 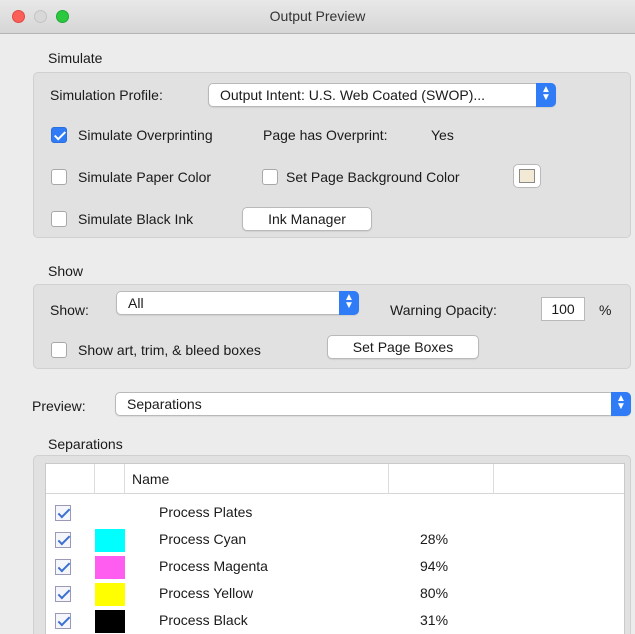 I want to click on simulate-black-ink-label: Simulate Black Ink, so click(x=136, y=219).